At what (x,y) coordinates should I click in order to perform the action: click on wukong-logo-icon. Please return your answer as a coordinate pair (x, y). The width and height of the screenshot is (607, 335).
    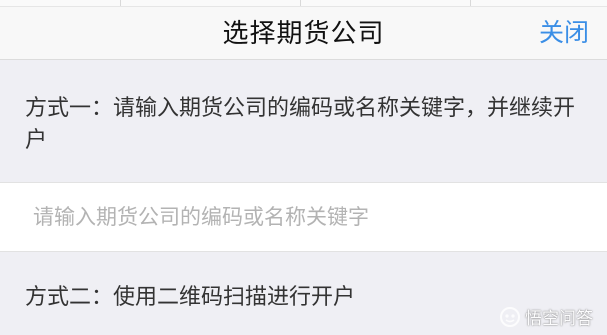
    Looking at the image, I should click on (510, 316).